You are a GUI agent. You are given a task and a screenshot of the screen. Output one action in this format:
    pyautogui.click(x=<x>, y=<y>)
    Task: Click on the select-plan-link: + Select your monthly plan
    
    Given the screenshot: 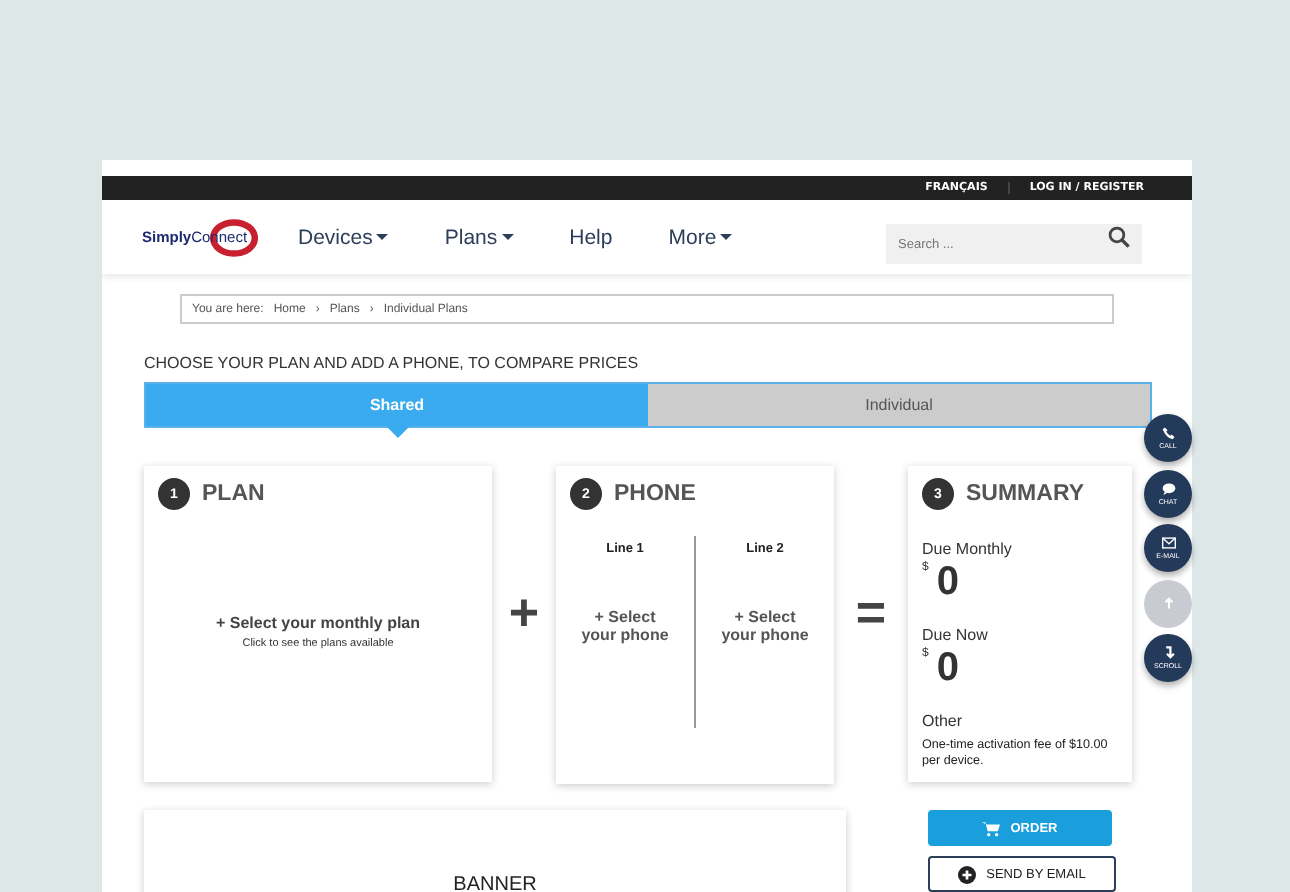 What is the action you would take?
    pyautogui.click(x=318, y=623)
    